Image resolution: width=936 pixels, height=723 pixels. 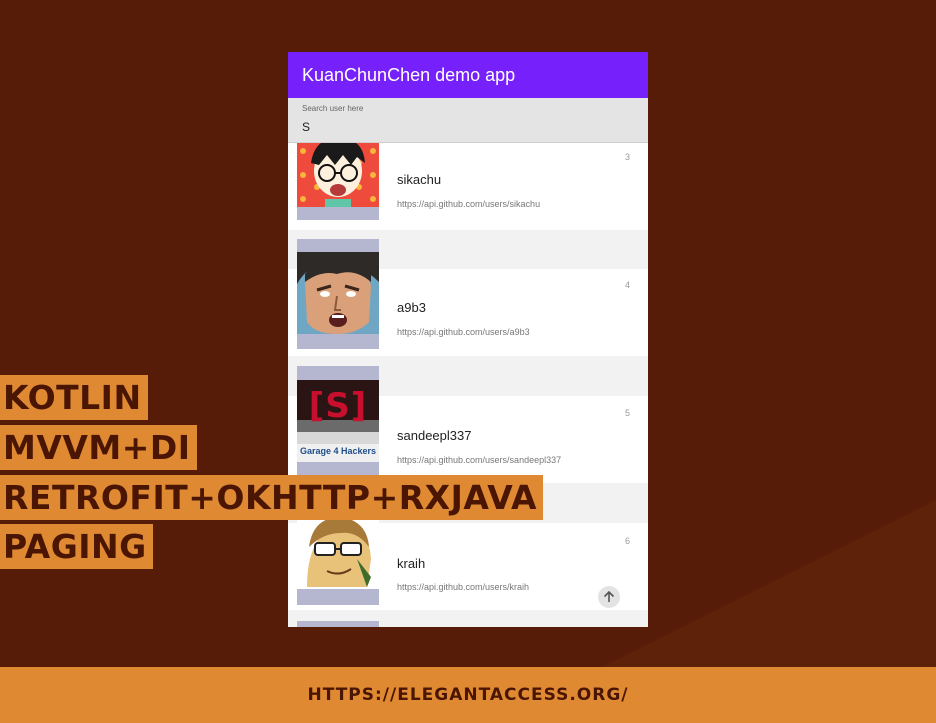 I want to click on user-name: sandeepl337, so click(x=434, y=435).